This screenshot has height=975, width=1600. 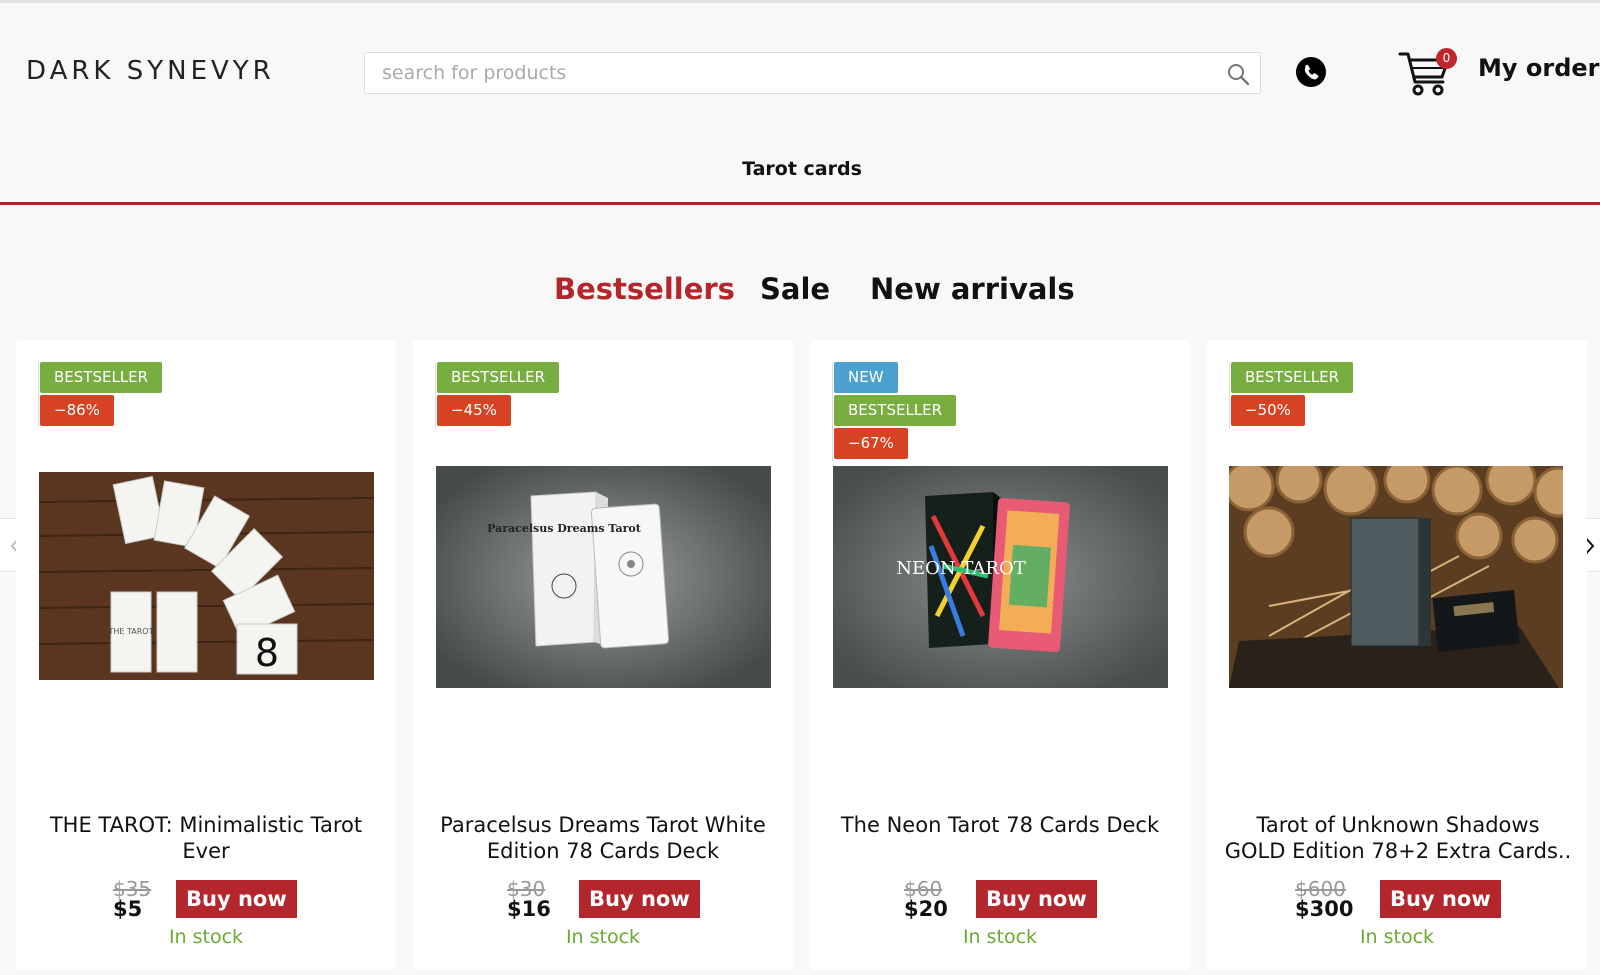 What do you see at coordinates (1238, 74) in the screenshot?
I see `search-icon` at bounding box center [1238, 74].